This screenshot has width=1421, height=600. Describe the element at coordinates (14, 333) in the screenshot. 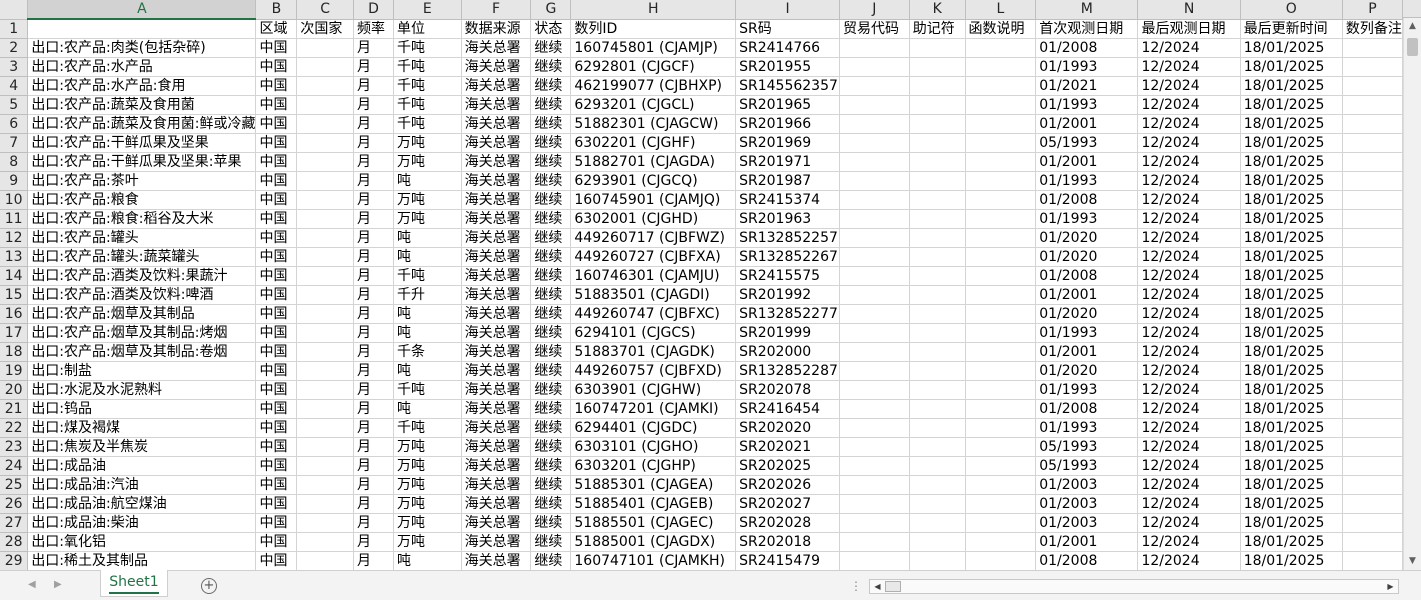

I see `row-header: 17` at that location.